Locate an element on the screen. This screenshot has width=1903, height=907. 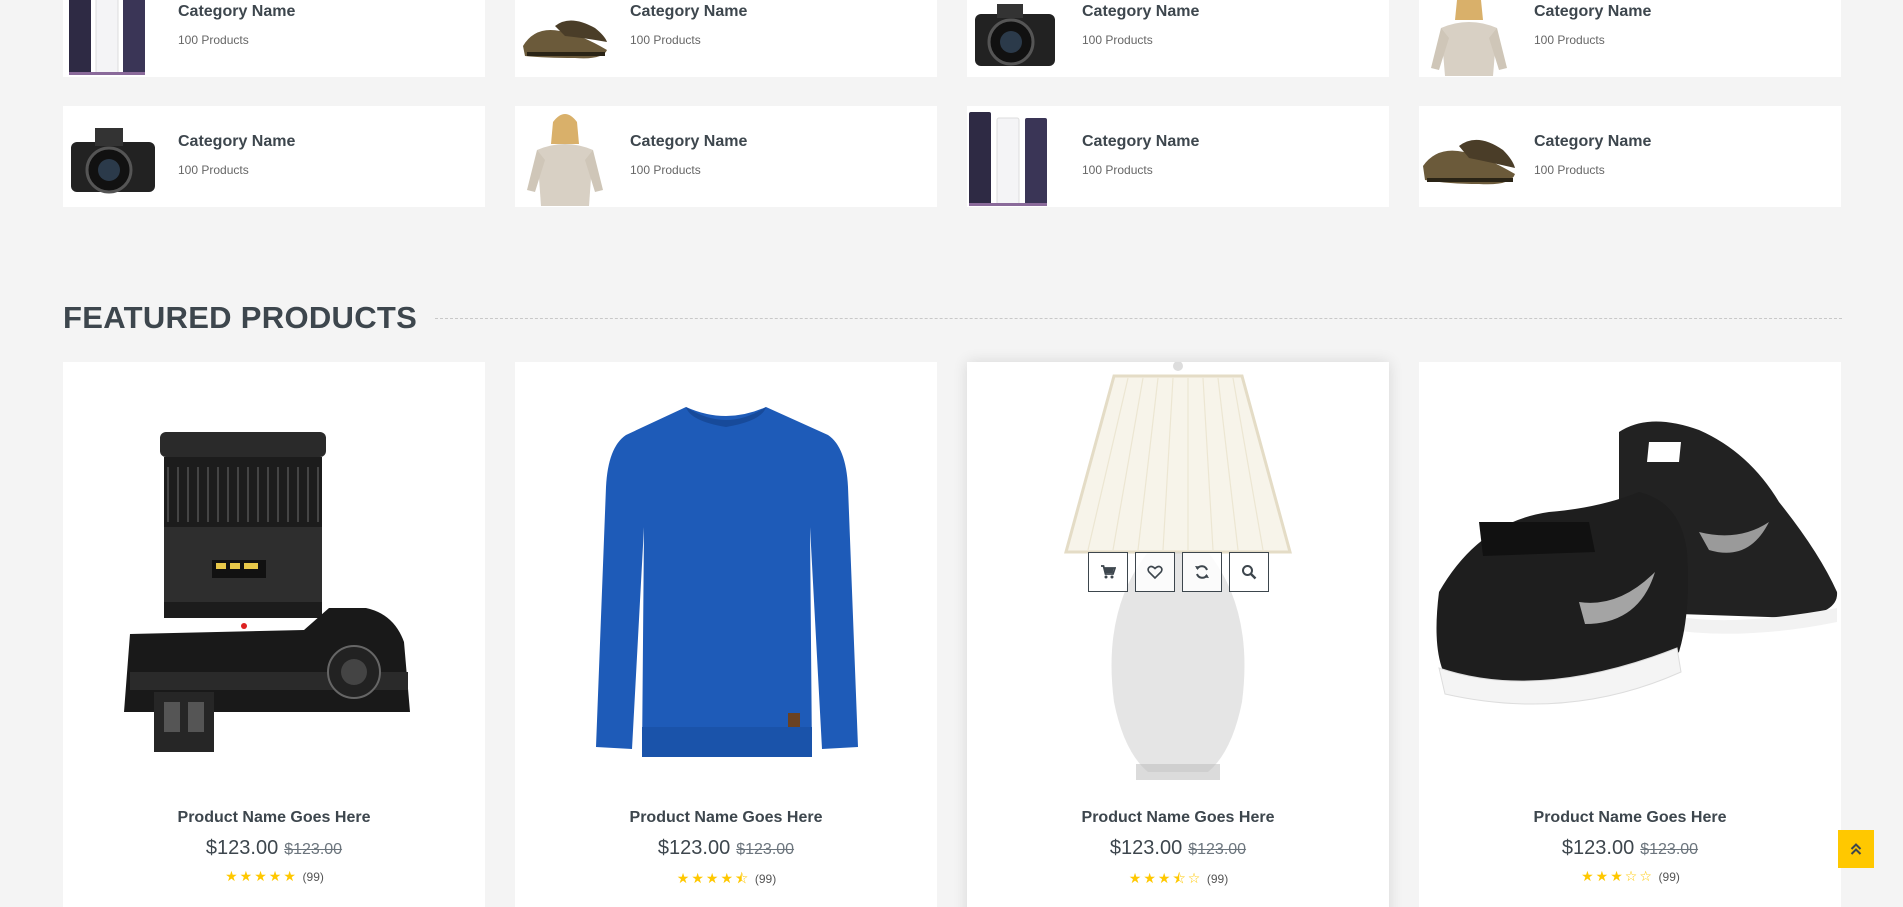
search-icon is located at coordinates (1248, 572).